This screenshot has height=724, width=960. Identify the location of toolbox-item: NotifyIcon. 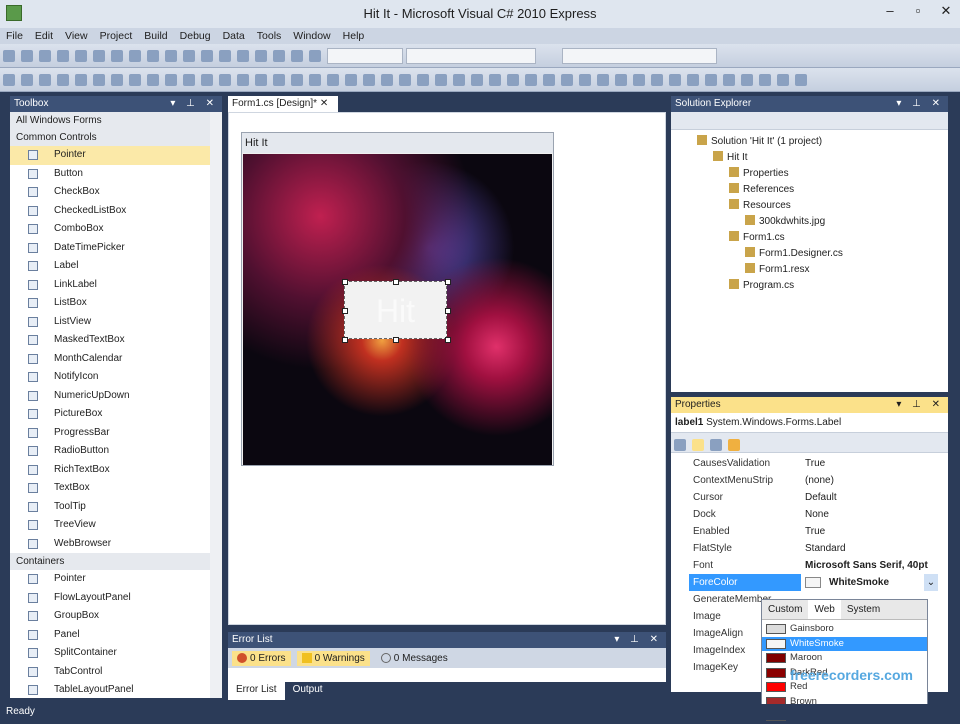
(116, 377).